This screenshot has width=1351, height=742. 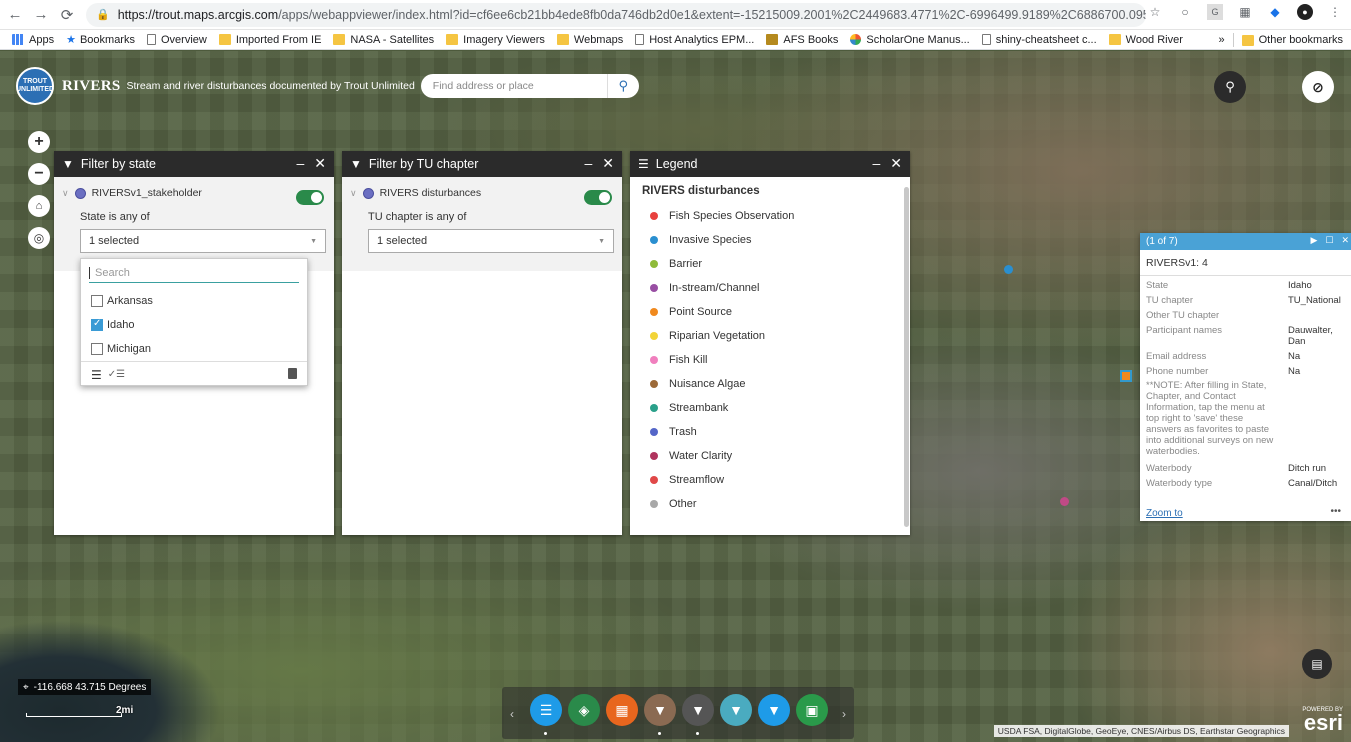 I want to click on popup-field-label: Phone number, so click(x=1177, y=371).